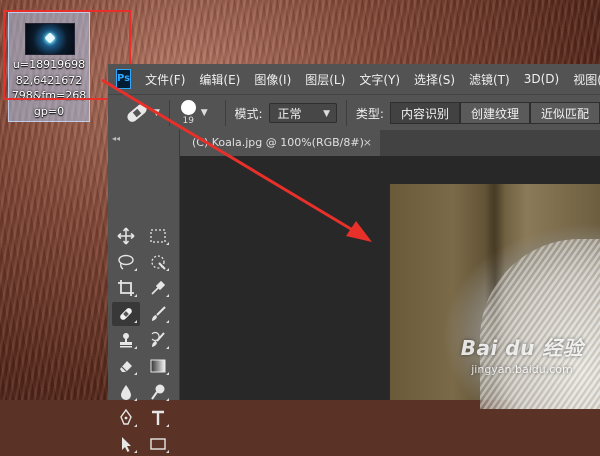 The width and height of the screenshot is (600, 456). What do you see at coordinates (541, 79) in the screenshot?
I see `menu-3d: 3D(D)` at bounding box center [541, 79].